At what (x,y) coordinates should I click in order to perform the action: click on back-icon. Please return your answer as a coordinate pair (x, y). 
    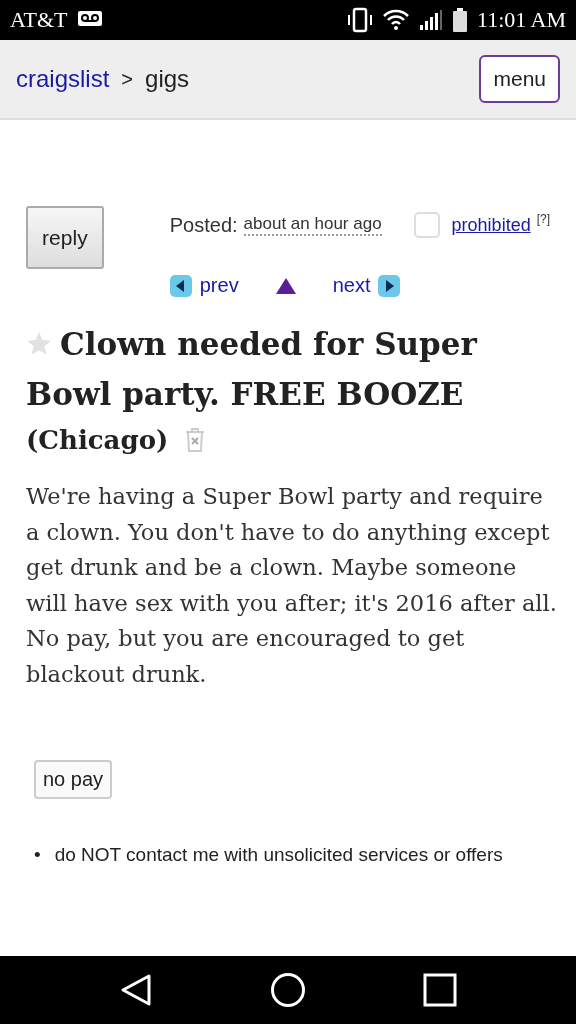
    Looking at the image, I should click on (135, 990).